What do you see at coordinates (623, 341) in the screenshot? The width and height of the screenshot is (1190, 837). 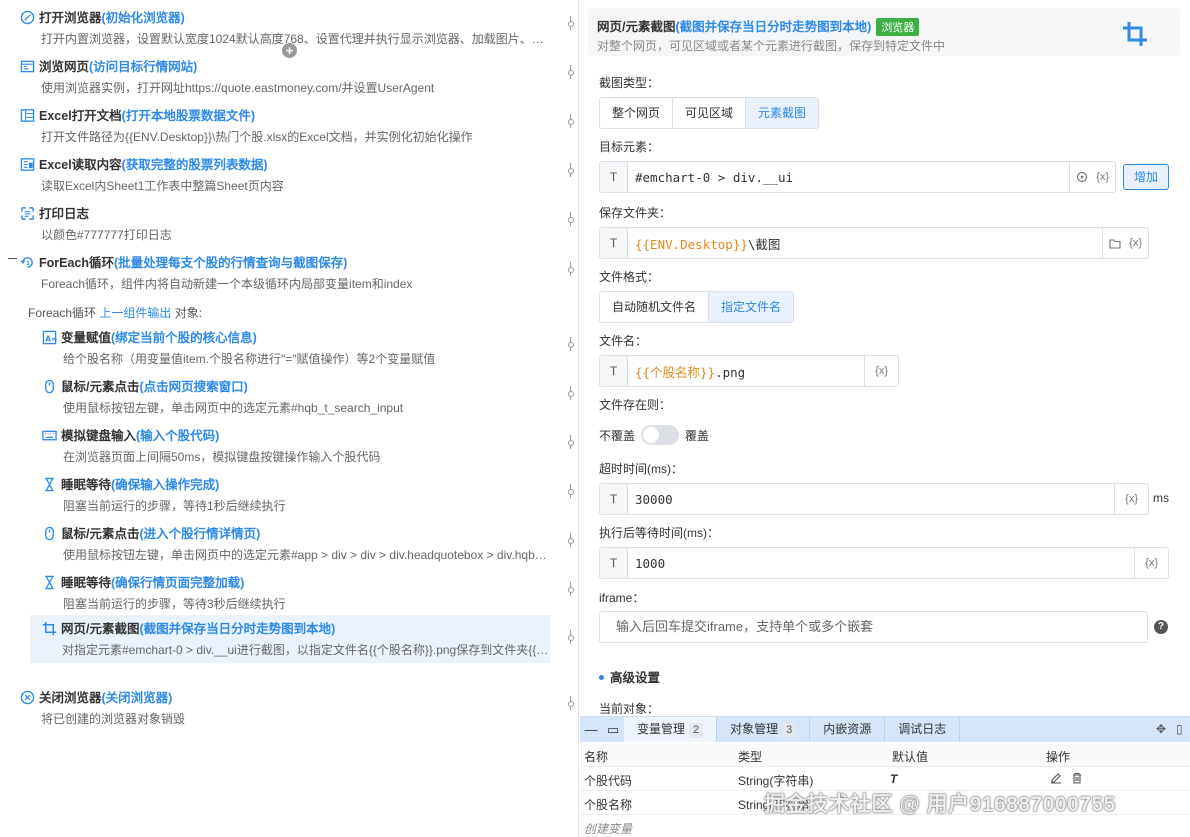 I see `filename-label: 文件名：` at bounding box center [623, 341].